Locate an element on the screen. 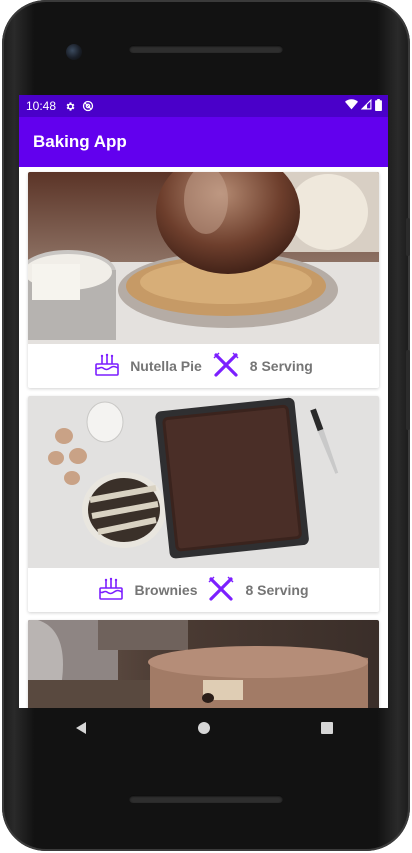 This screenshot has width=412, height=853. gear-icon is located at coordinates (70, 106).